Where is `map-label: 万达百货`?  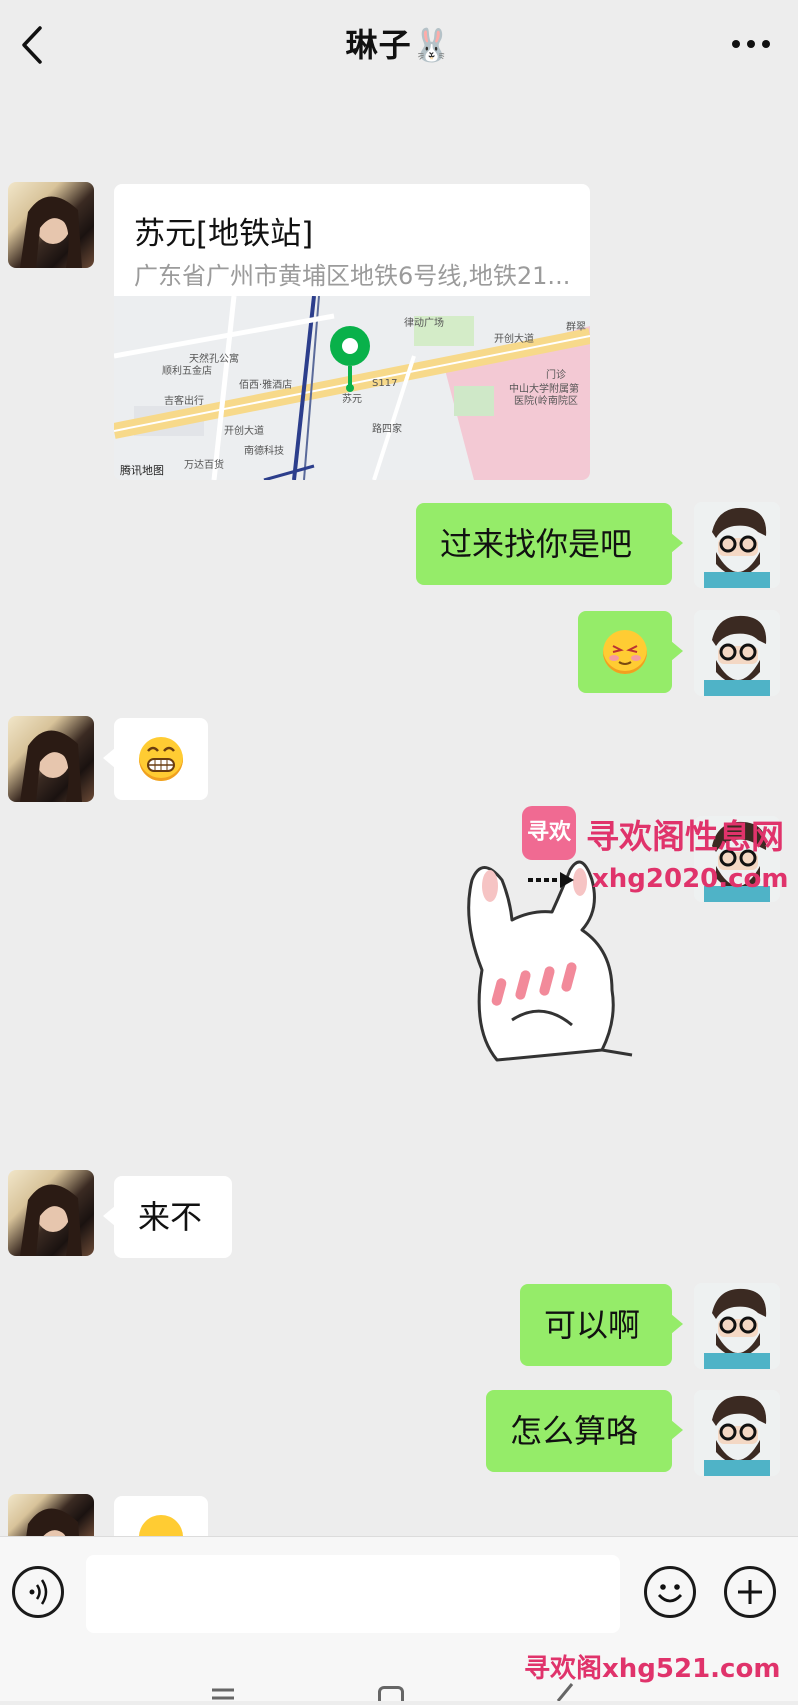
map-label: 万达百货 is located at coordinates (204, 465).